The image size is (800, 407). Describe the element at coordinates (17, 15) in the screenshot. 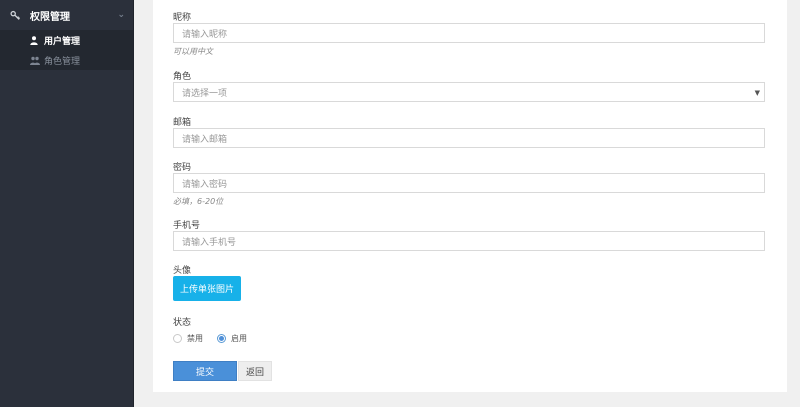

I see `key-icon` at that location.